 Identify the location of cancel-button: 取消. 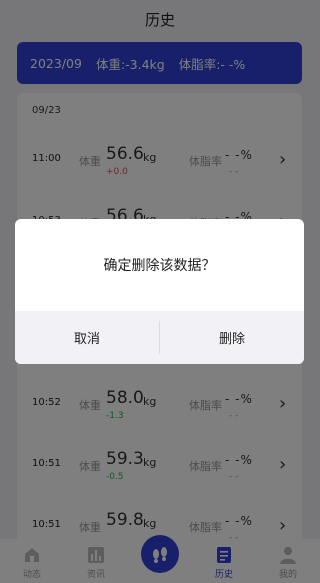
(87, 337).